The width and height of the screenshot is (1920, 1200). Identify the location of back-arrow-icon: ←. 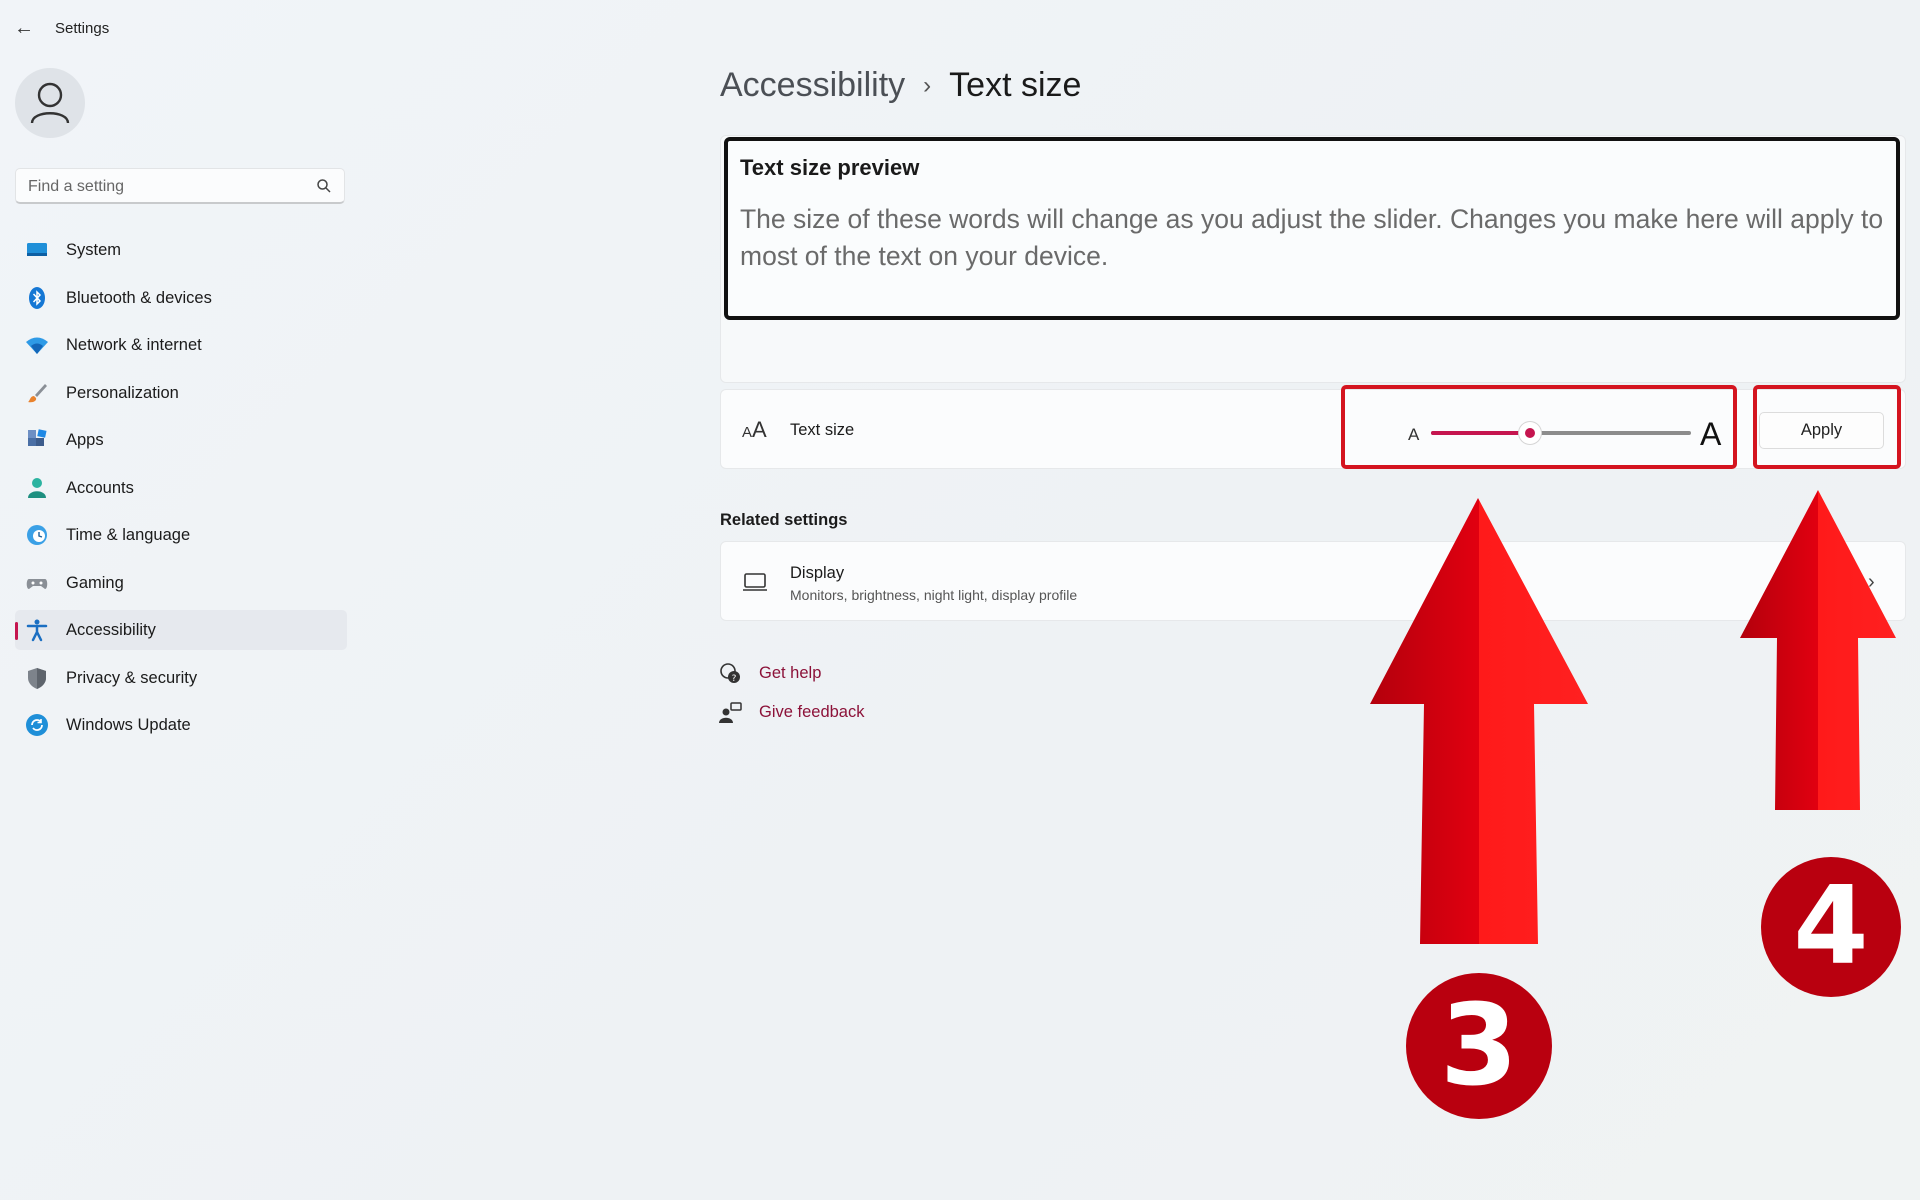
(26, 28).